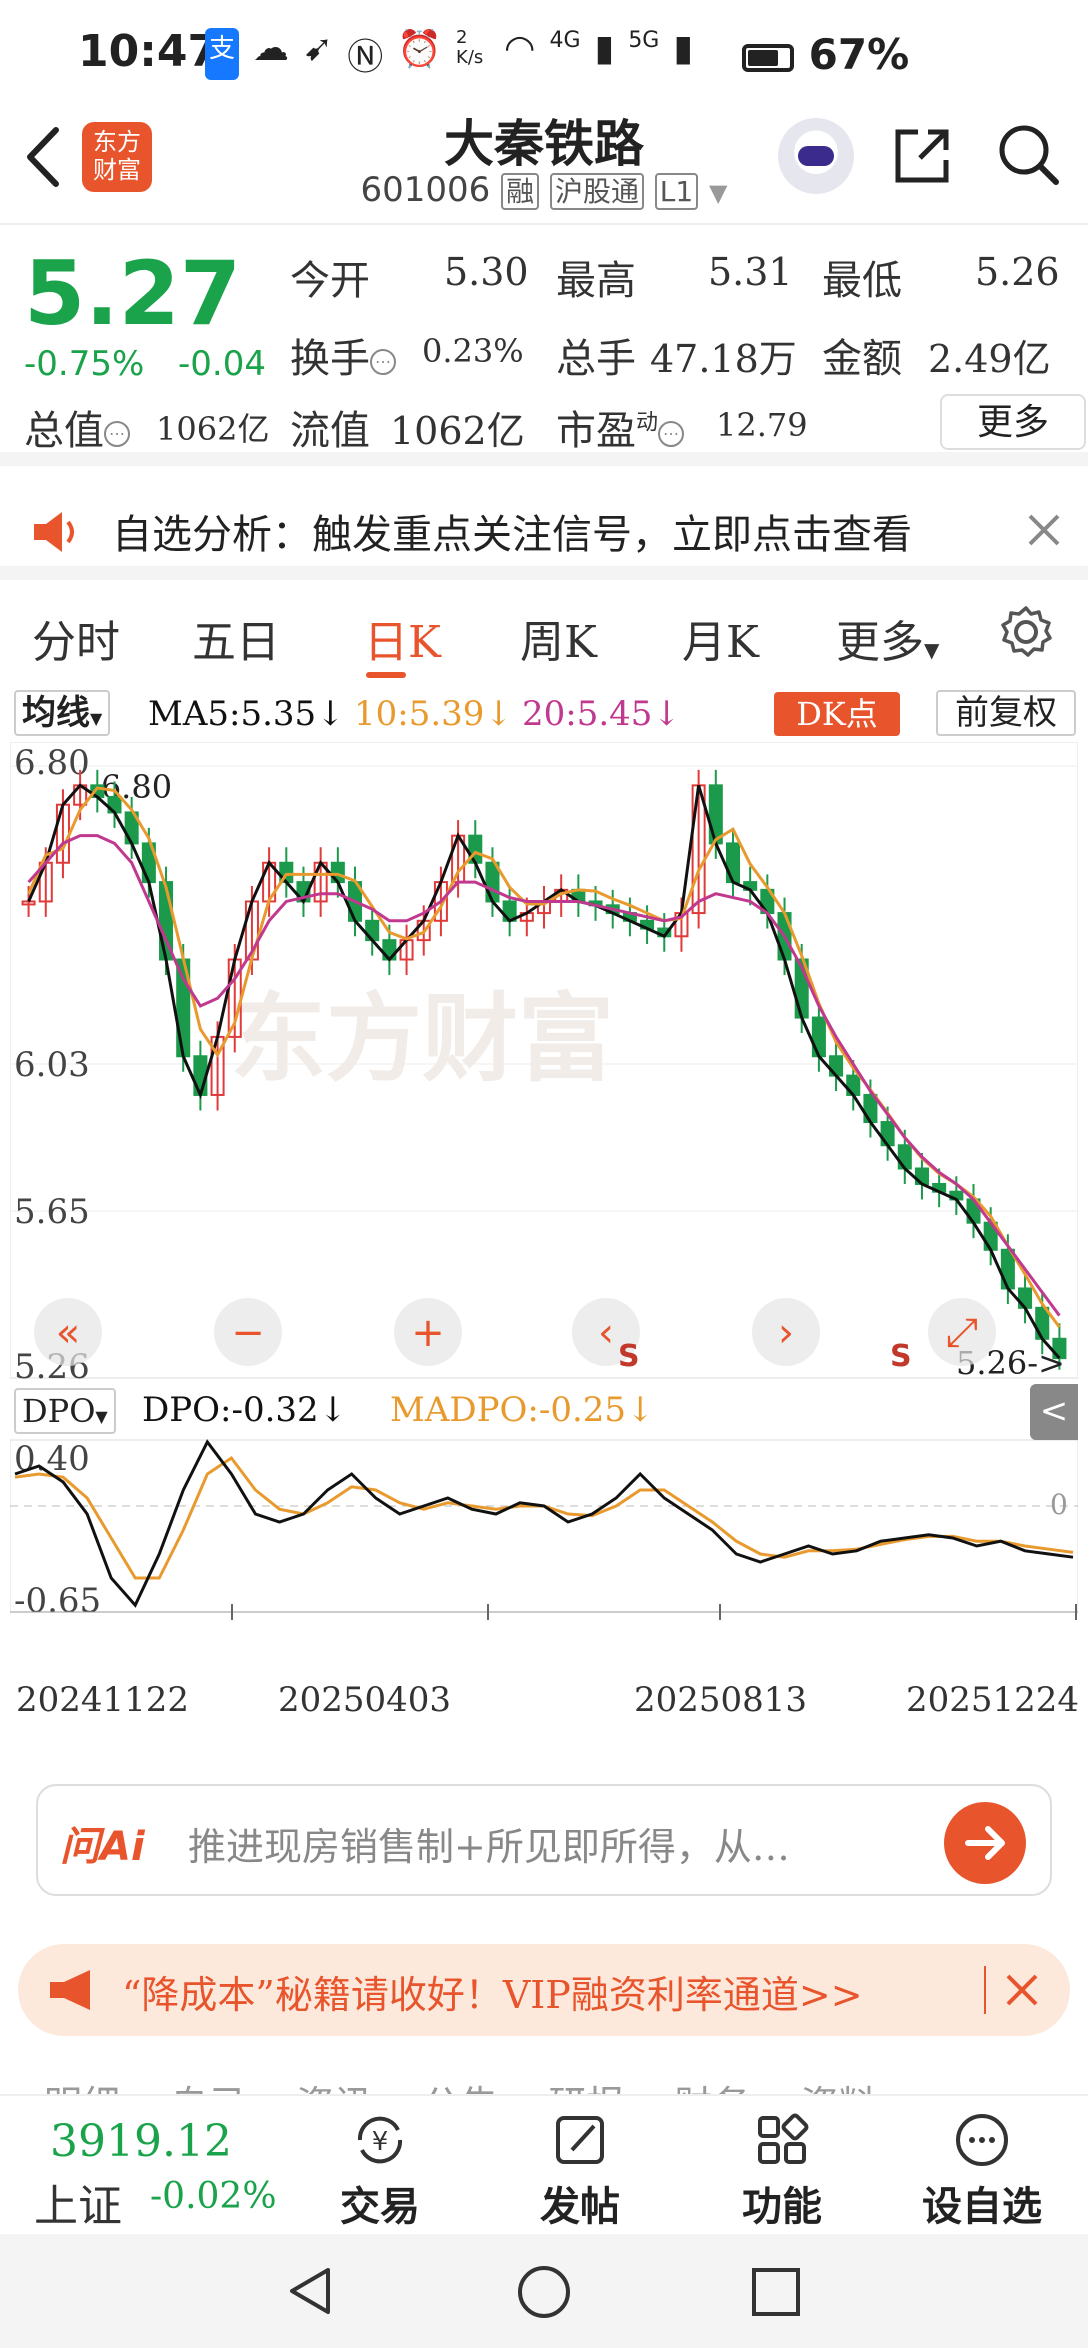 The width and height of the screenshot is (1088, 2348). What do you see at coordinates (816, 156) in the screenshot?
I see `assistant-avatar` at bounding box center [816, 156].